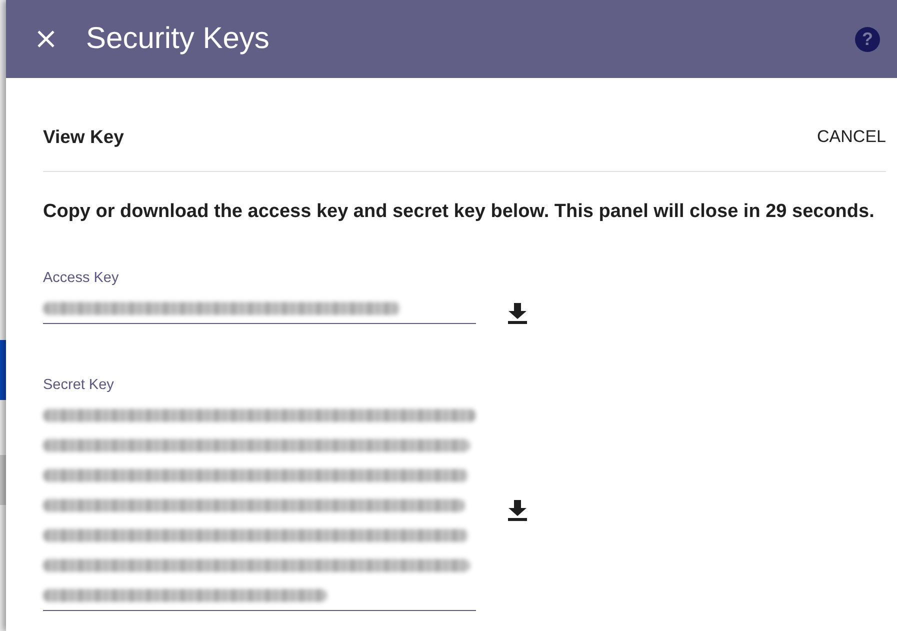 This screenshot has width=897, height=631. Describe the element at coordinates (178, 39) in the screenshot. I see `panel-title: Security Keys` at that location.